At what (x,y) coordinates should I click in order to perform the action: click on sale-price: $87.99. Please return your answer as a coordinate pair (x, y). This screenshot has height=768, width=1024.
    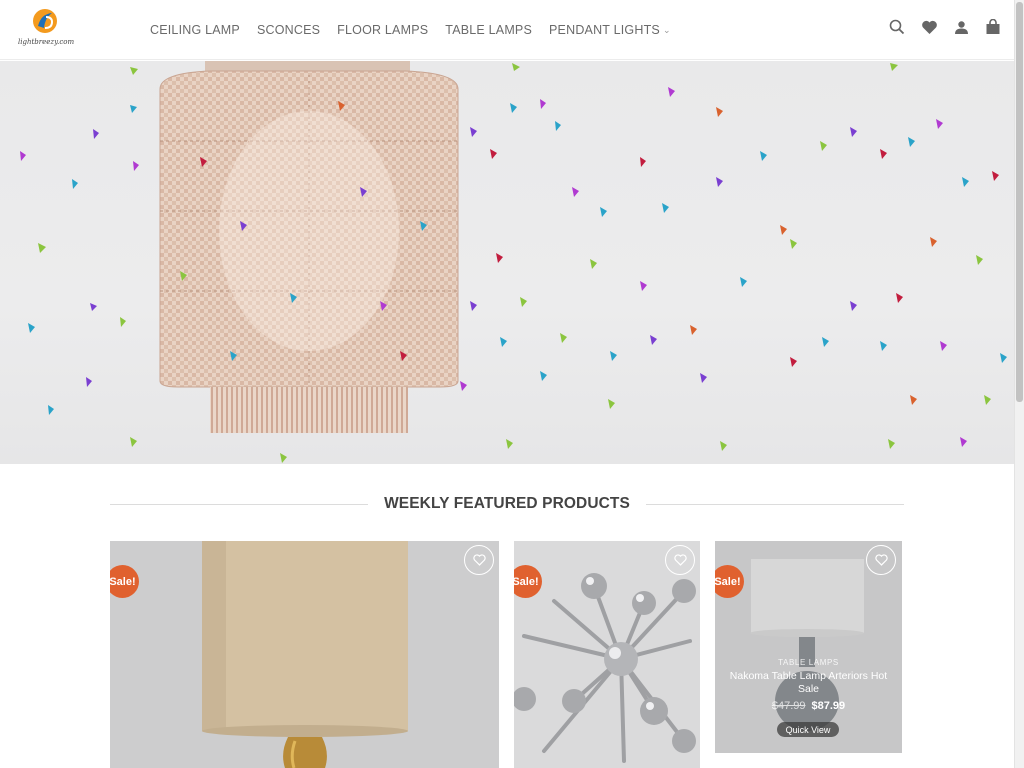
    Looking at the image, I should click on (828, 706).